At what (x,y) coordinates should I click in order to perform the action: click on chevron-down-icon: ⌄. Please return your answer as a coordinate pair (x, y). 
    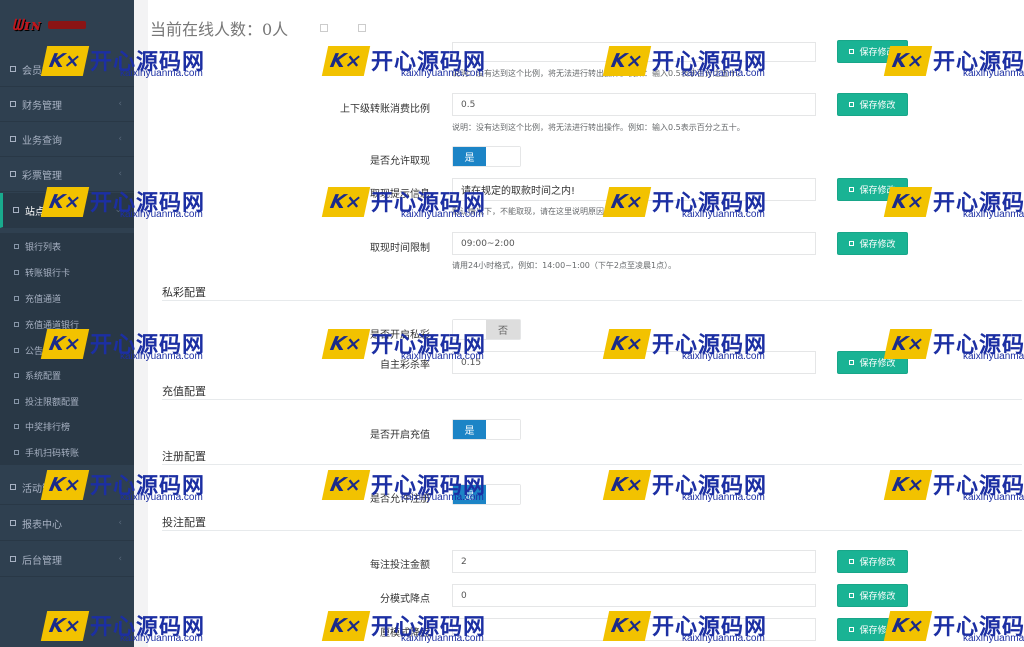
    Looking at the image, I should click on (118, 210).